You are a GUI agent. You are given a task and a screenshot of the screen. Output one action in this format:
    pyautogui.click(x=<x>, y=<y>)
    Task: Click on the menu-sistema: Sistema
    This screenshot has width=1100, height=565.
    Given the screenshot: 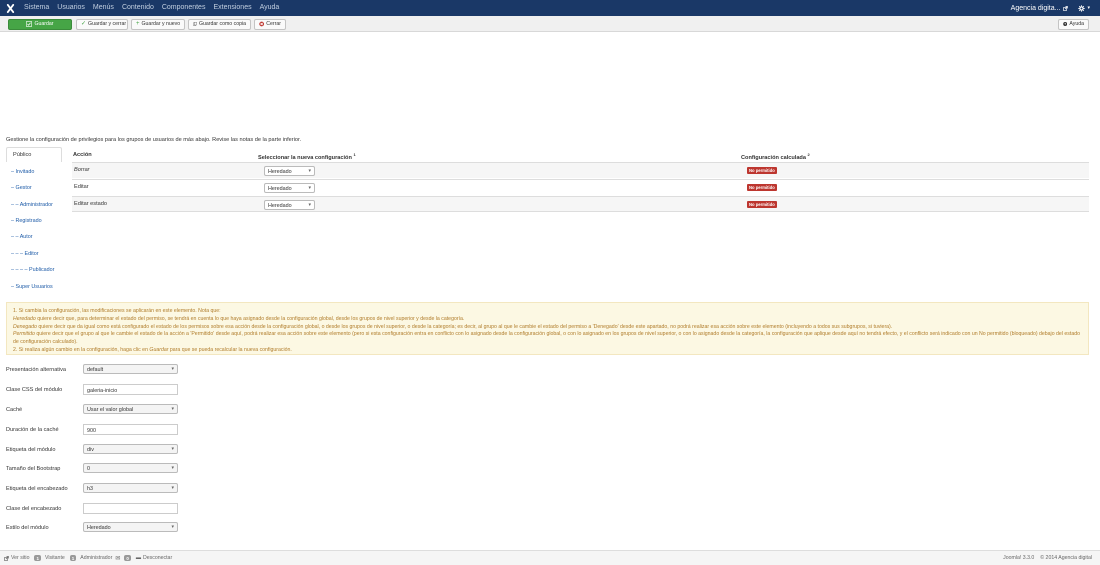 What is the action you would take?
    pyautogui.click(x=36, y=8)
    